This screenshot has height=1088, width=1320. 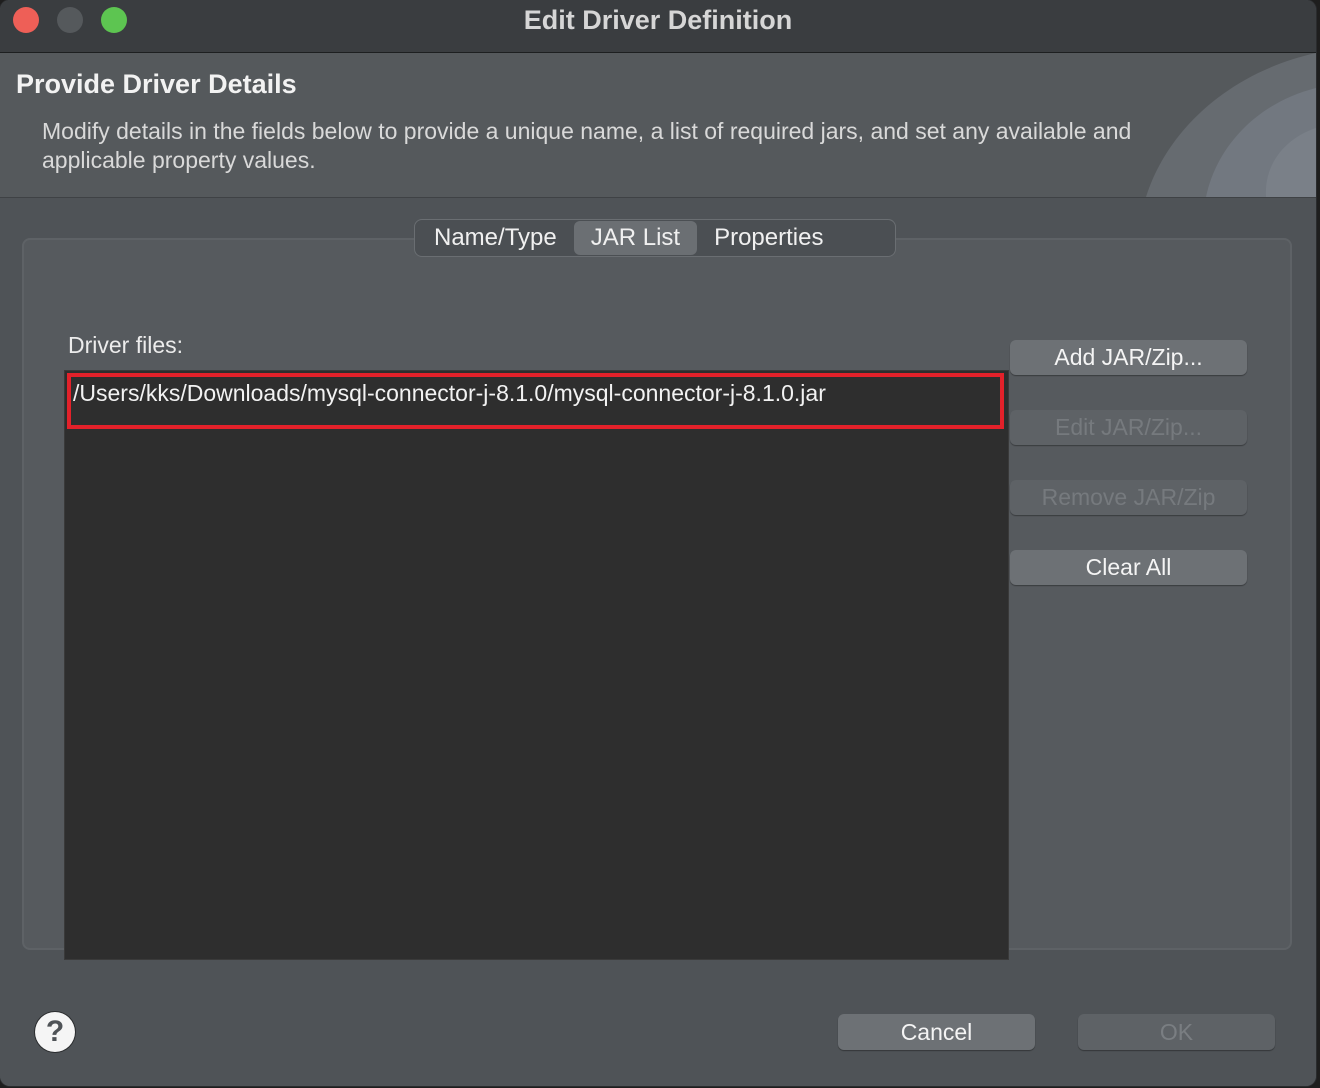 I want to click on tab-jar-list: JAR List, so click(x=635, y=238).